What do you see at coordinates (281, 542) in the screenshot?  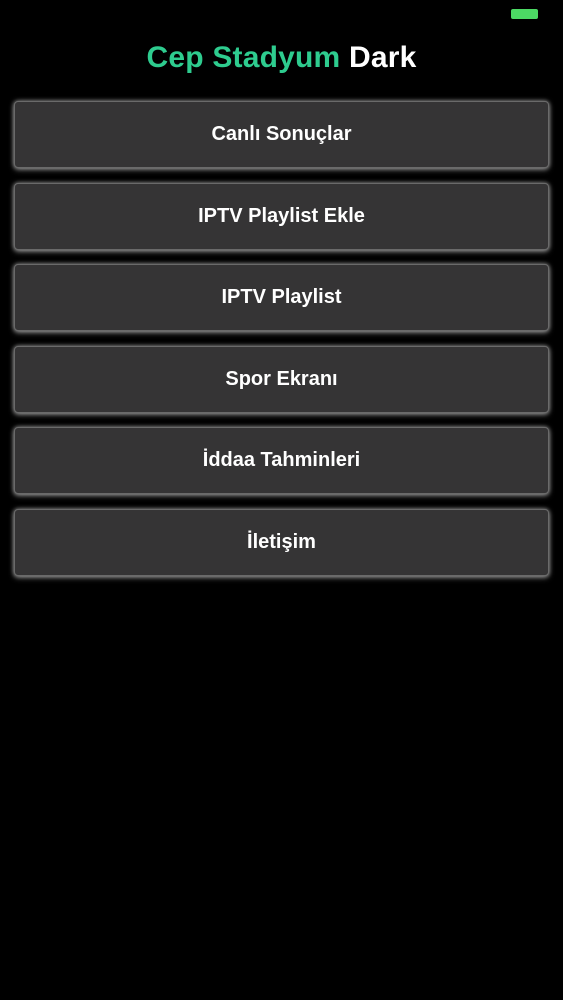 I see `contact-button: İletişim` at bounding box center [281, 542].